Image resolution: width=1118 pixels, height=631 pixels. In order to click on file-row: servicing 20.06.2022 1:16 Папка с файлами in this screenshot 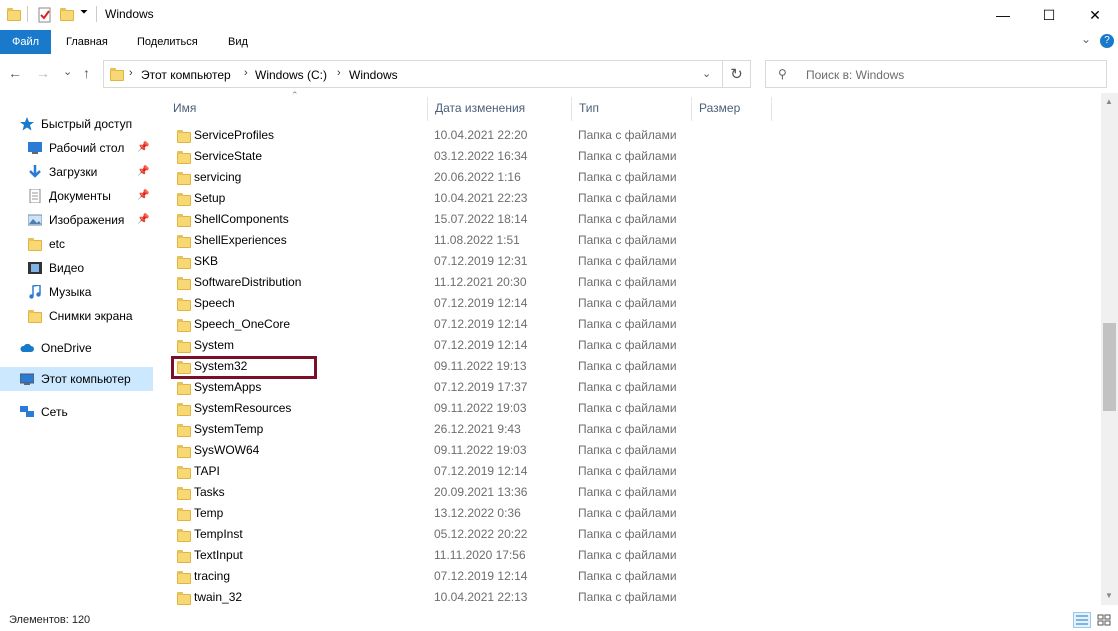, I will do `click(632, 177)`.